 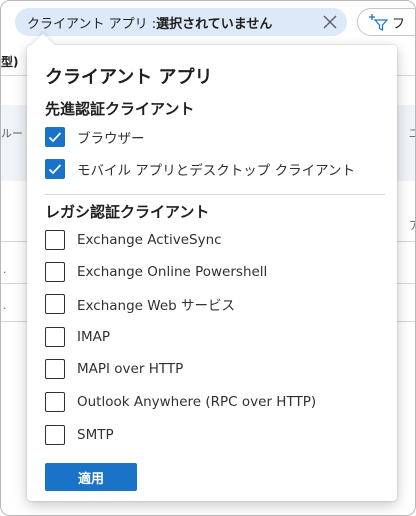 I want to click on filter-pill-label: クライアント アプリ :, so click(x=92, y=24).